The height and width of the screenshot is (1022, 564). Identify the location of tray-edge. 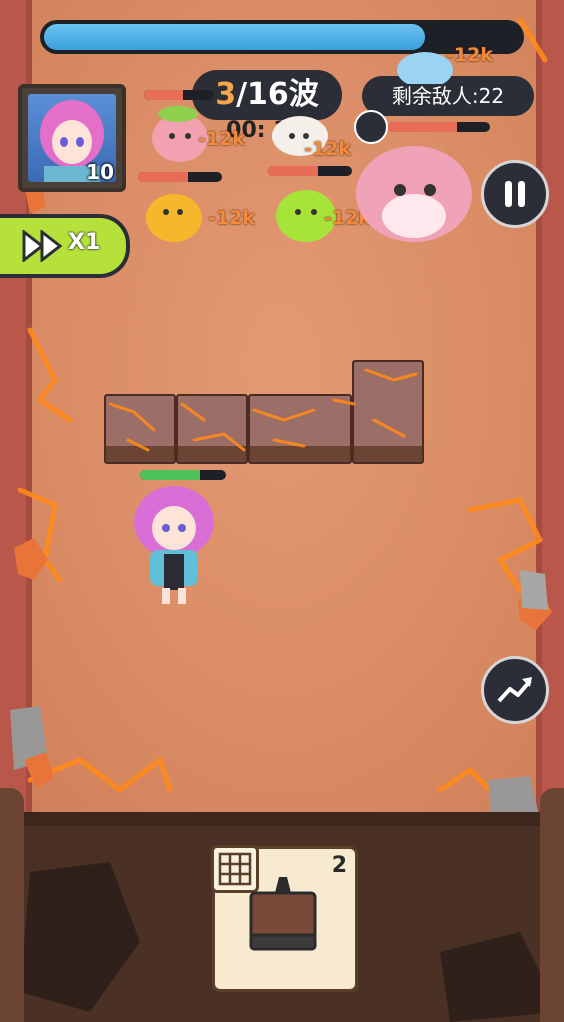
(282, 819).